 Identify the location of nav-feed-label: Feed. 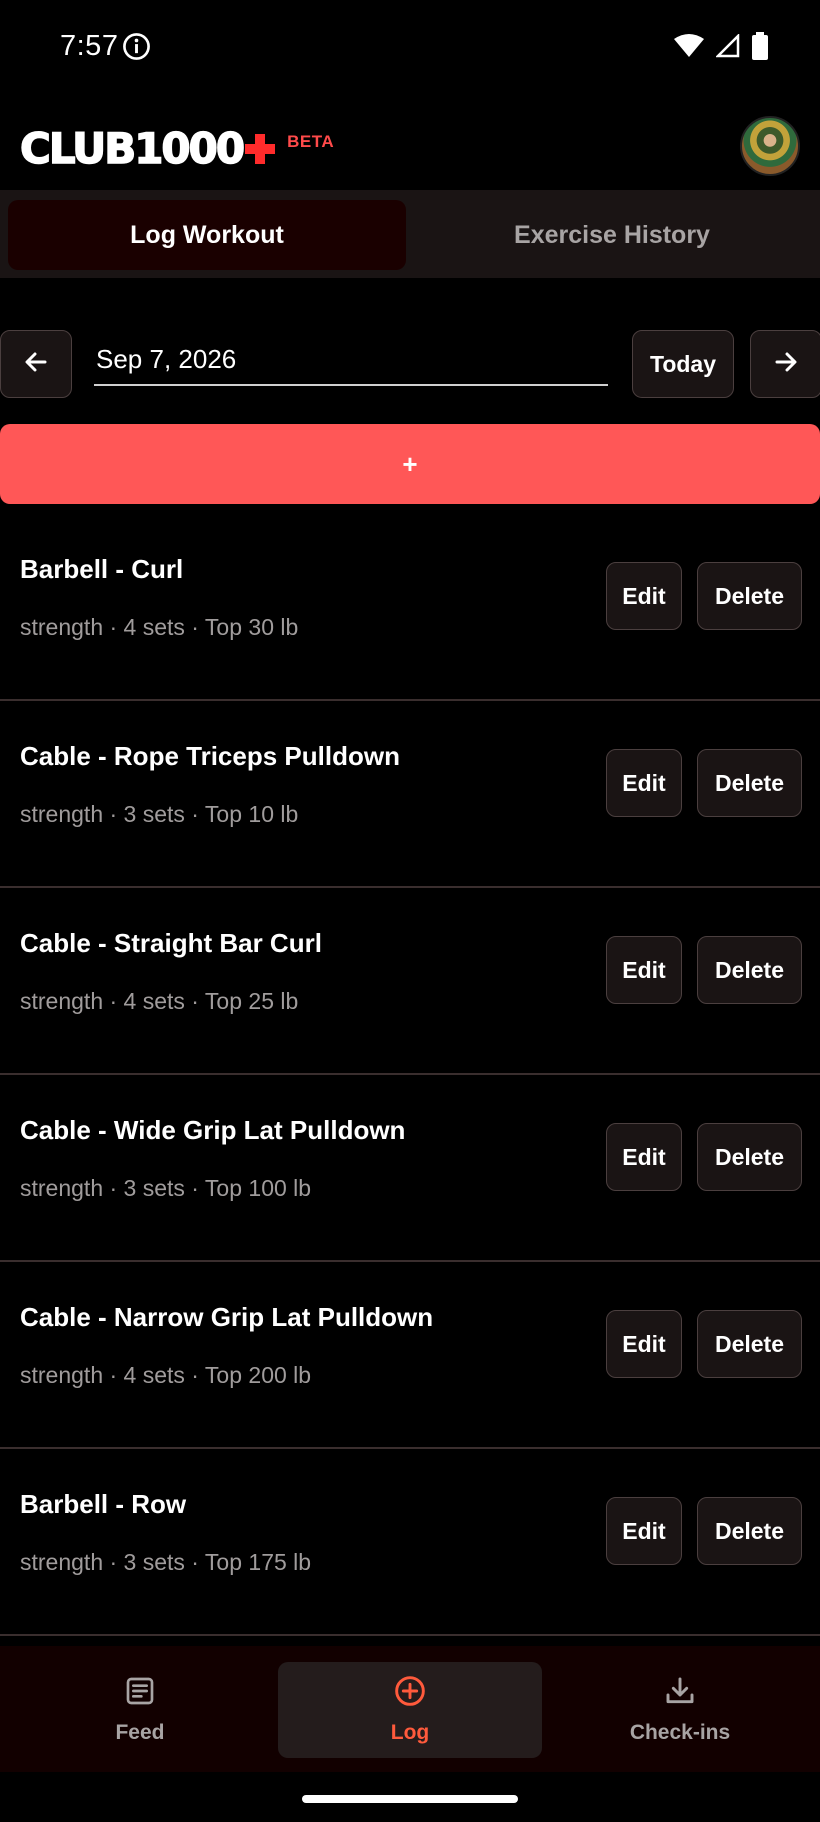
(140, 1732).